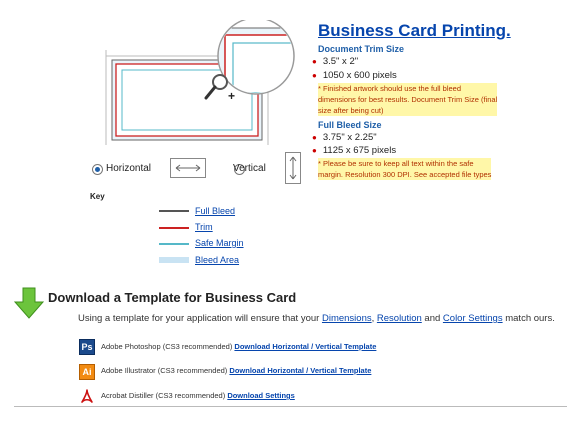 The height and width of the screenshot is (443, 580). Describe the element at coordinates (399, 318) in the screenshot. I see `resolution-link: Resolution` at that location.